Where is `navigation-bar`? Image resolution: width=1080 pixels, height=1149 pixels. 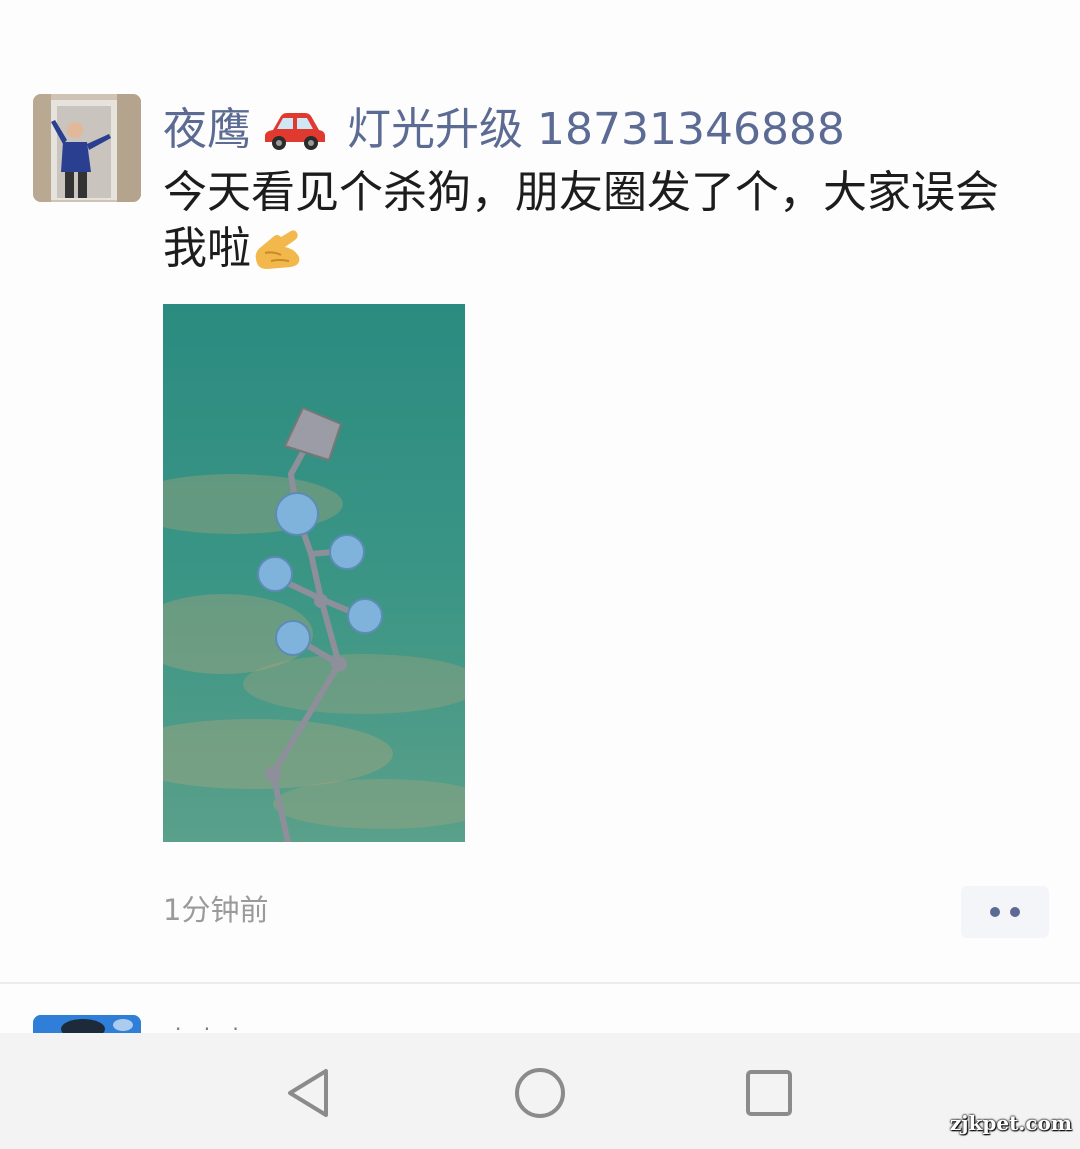 navigation-bar is located at coordinates (540, 1091).